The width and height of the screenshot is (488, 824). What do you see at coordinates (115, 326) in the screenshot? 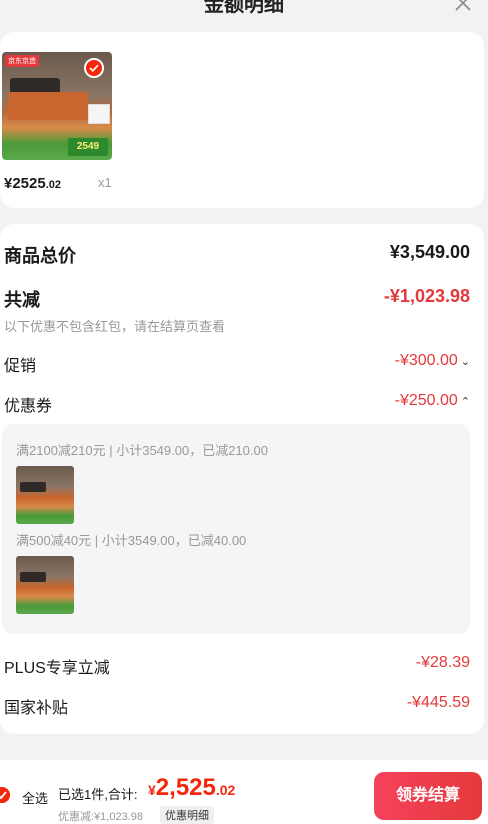
I see `discount-note: 以下优惠不包含红包，请在结算页查看` at bounding box center [115, 326].